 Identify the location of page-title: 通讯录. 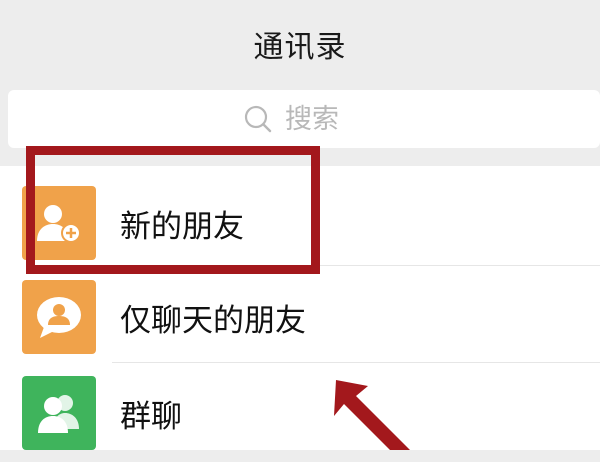
(300, 47).